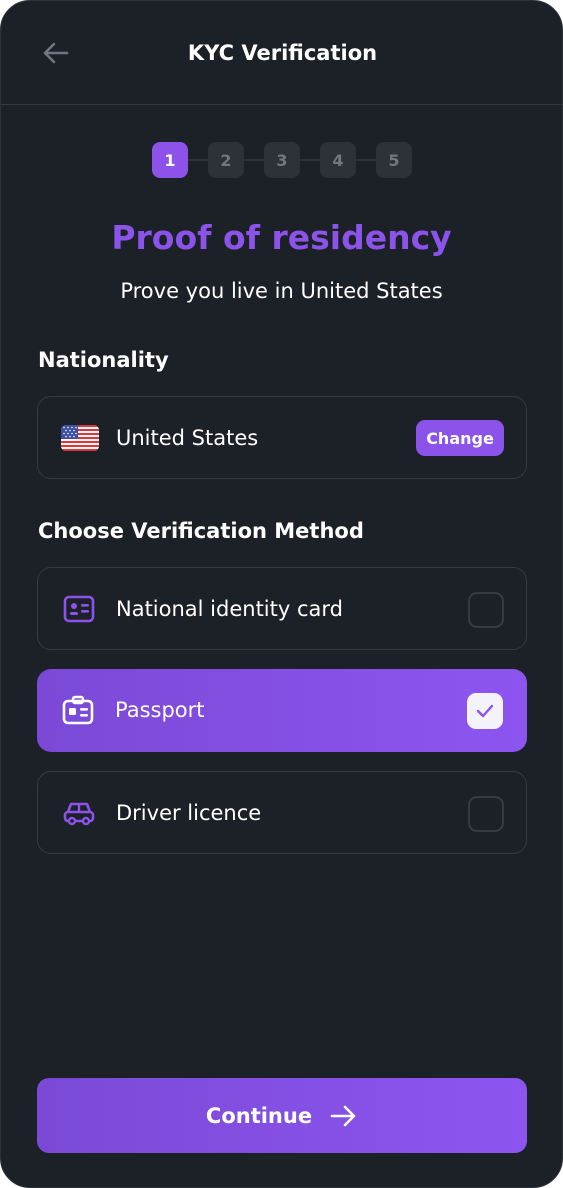 The height and width of the screenshot is (1188, 563). Describe the element at coordinates (189, 813) in the screenshot. I see `method-label: Driver licence` at that location.